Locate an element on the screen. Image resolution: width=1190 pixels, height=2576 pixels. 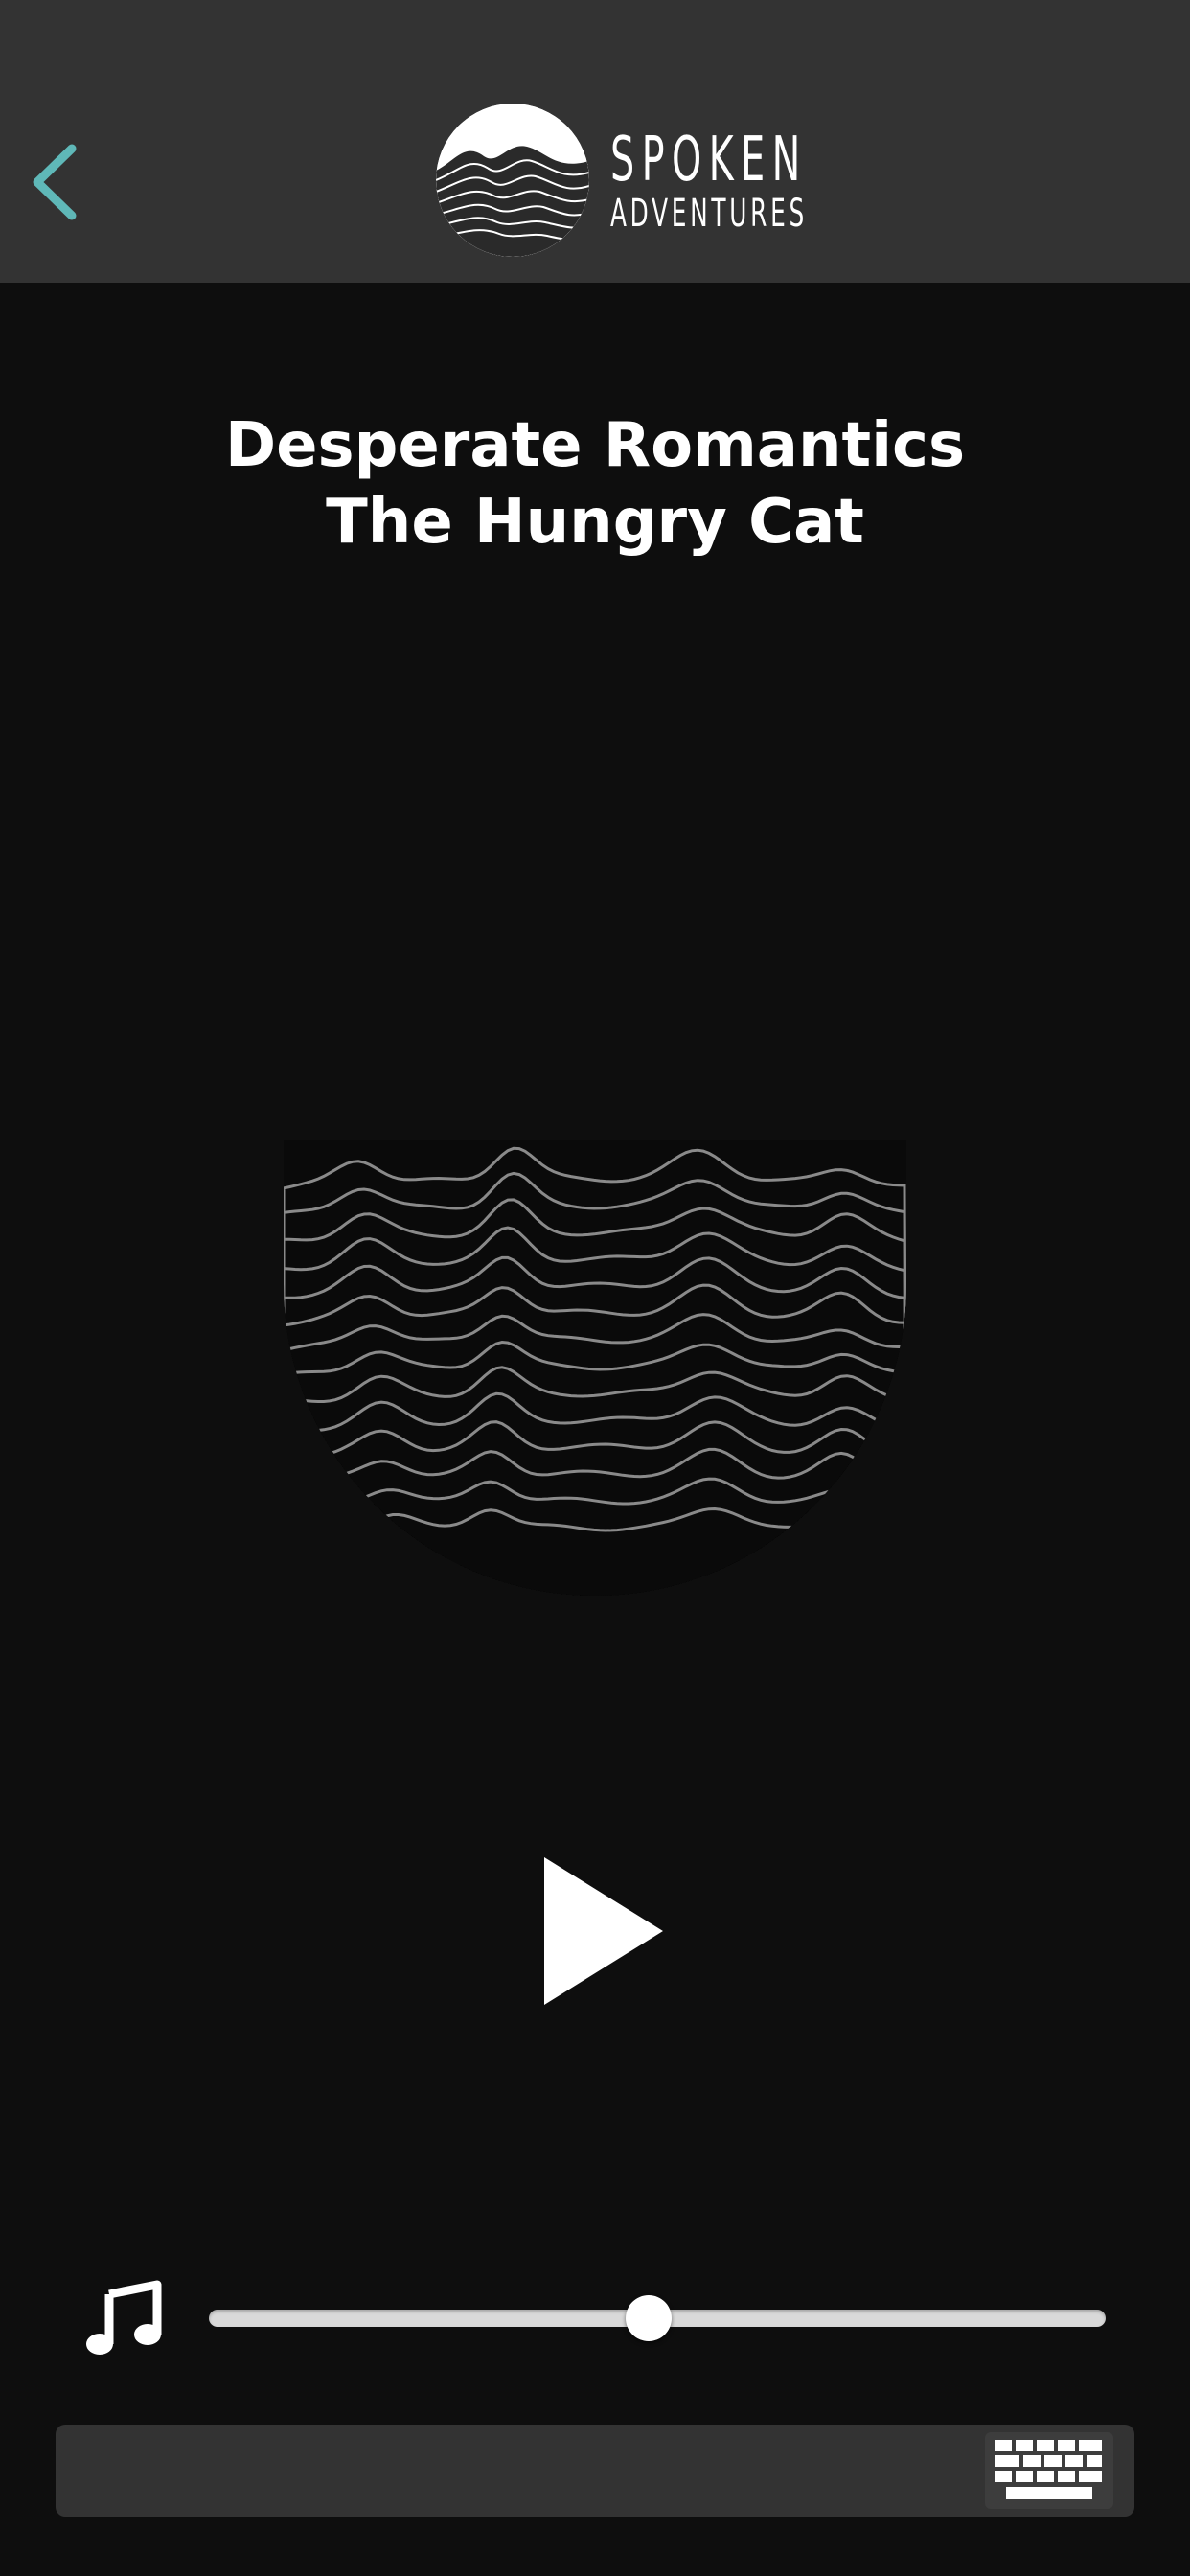
episode-title: Desperate Romantics is located at coordinates (595, 445).